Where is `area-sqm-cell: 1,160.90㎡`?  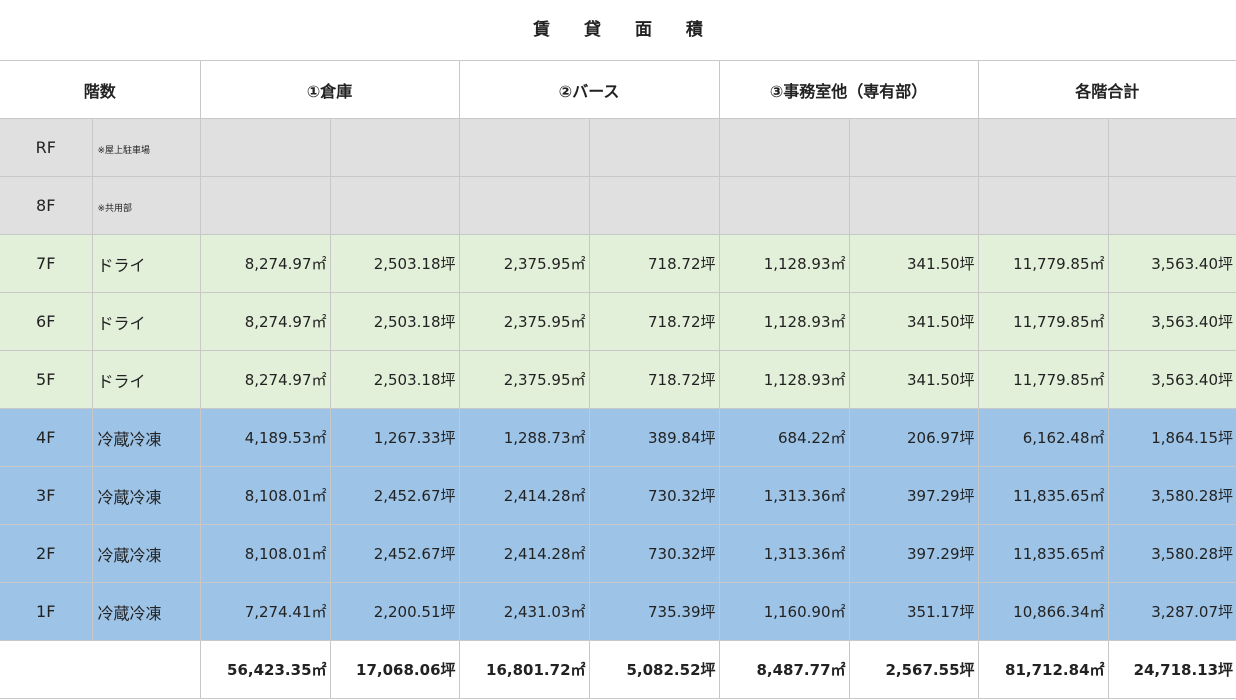
area-sqm-cell: 1,160.90㎡ is located at coordinates (784, 611).